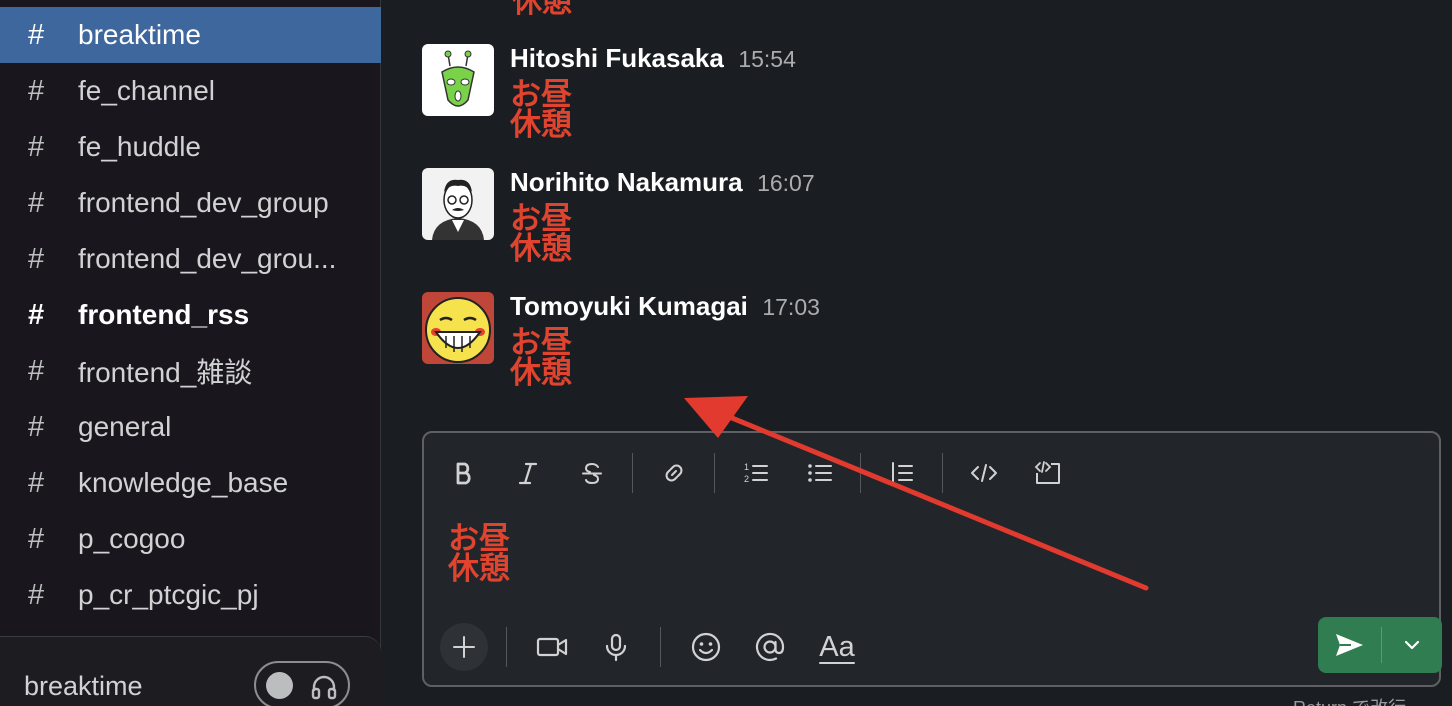  I want to click on sidebar-item-general: # general, so click(190, 427).